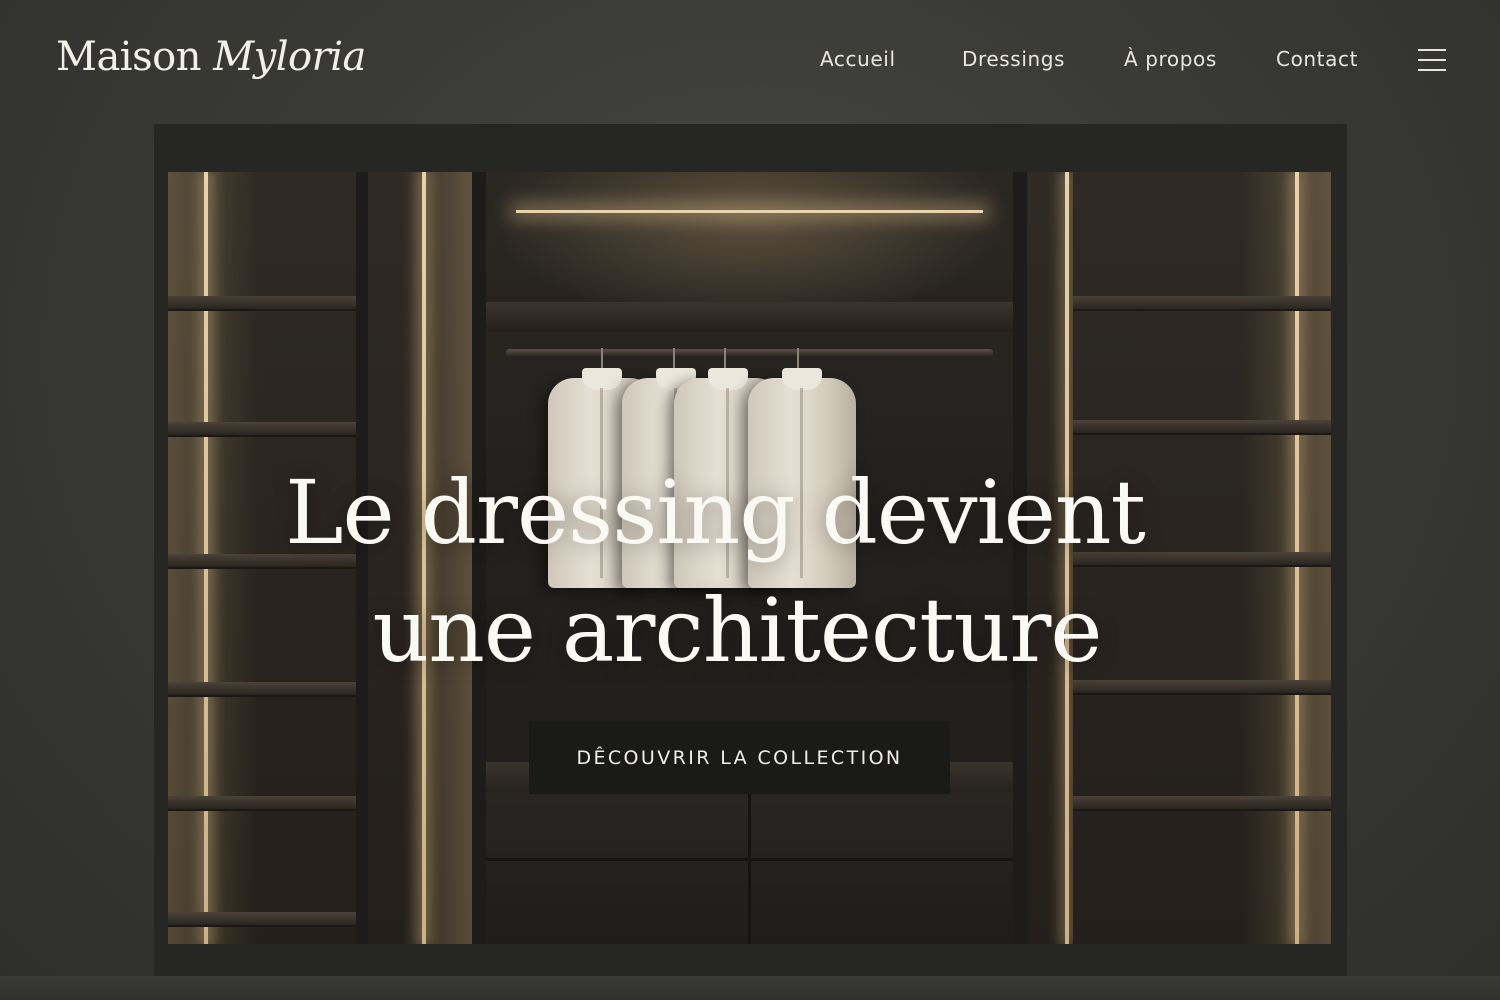 The height and width of the screenshot is (1000, 1500). Describe the element at coordinates (128, 57) in the screenshot. I see `brand-name-regular: Maison` at that location.